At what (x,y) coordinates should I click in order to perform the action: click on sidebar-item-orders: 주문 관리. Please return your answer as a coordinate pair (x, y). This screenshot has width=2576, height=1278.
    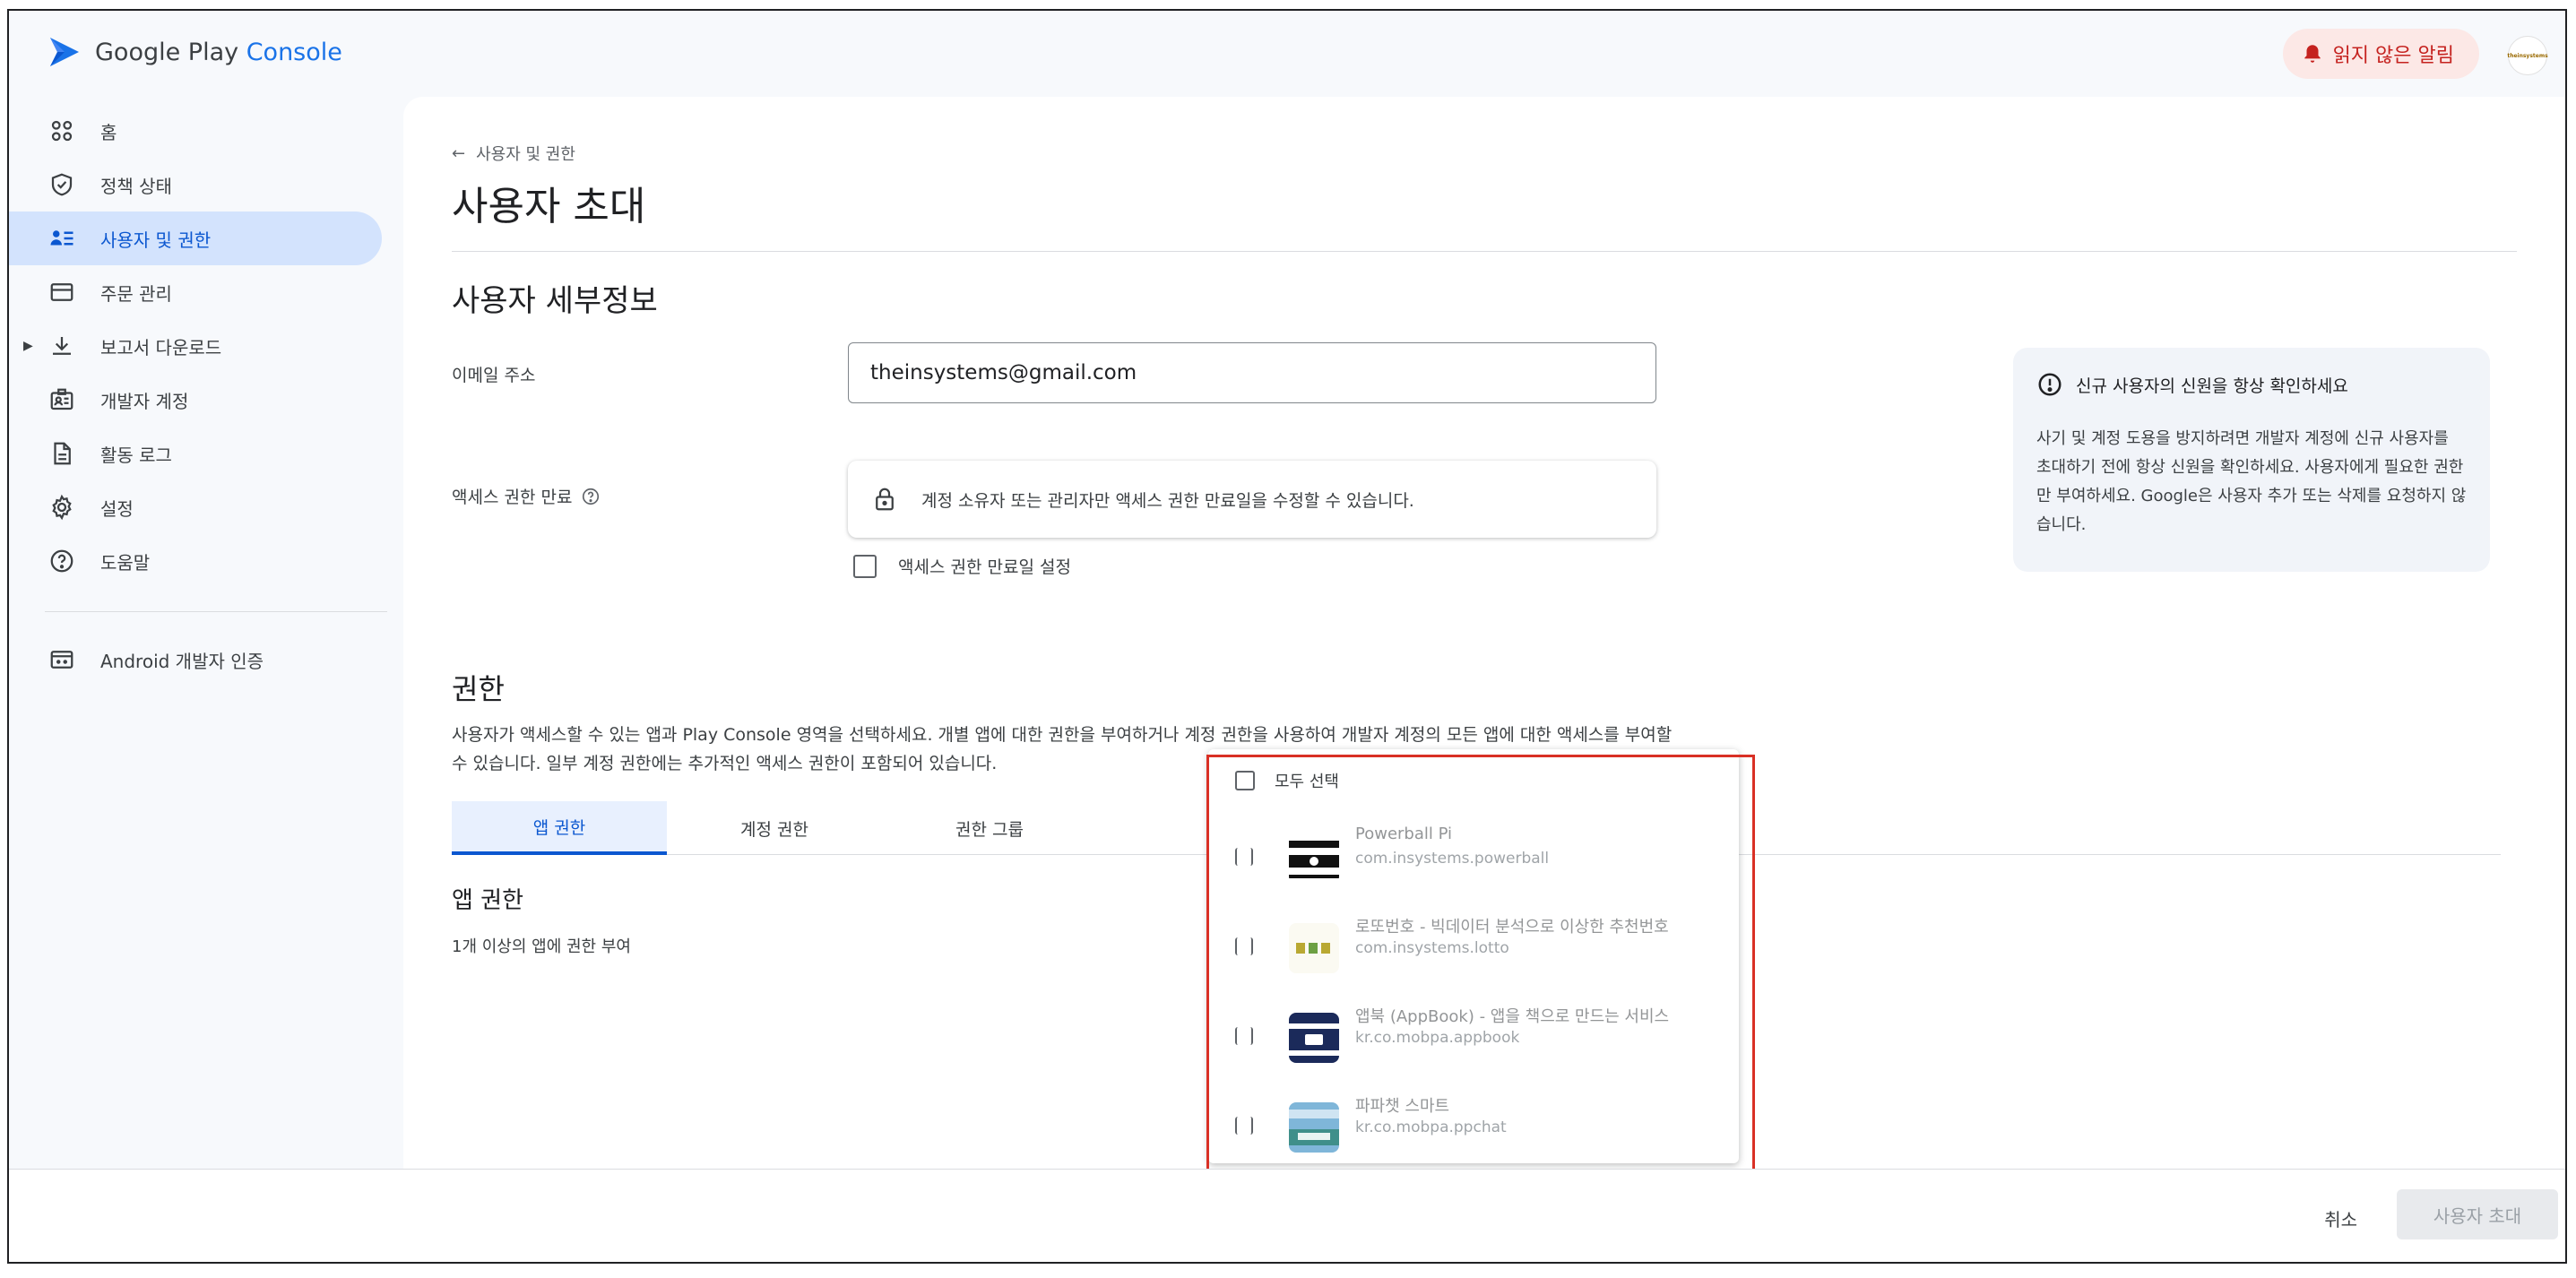
    Looking at the image, I should click on (195, 292).